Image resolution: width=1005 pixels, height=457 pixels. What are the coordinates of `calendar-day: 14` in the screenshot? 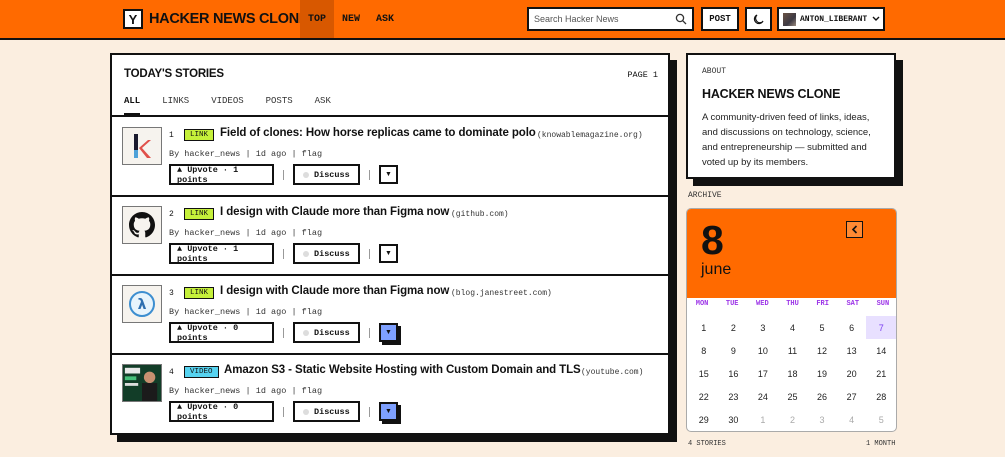 It's located at (881, 350).